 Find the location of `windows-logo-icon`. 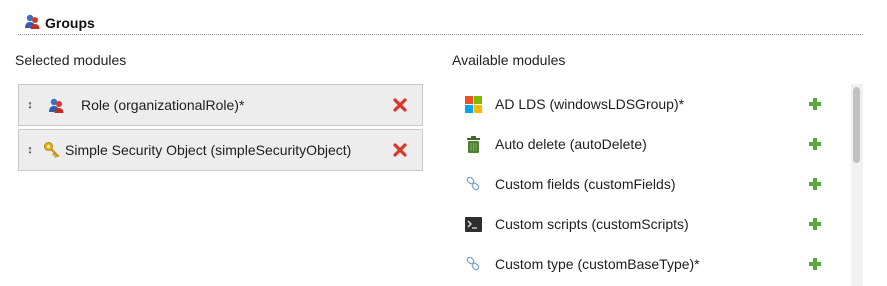

windows-logo-icon is located at coordinates (473, 104).